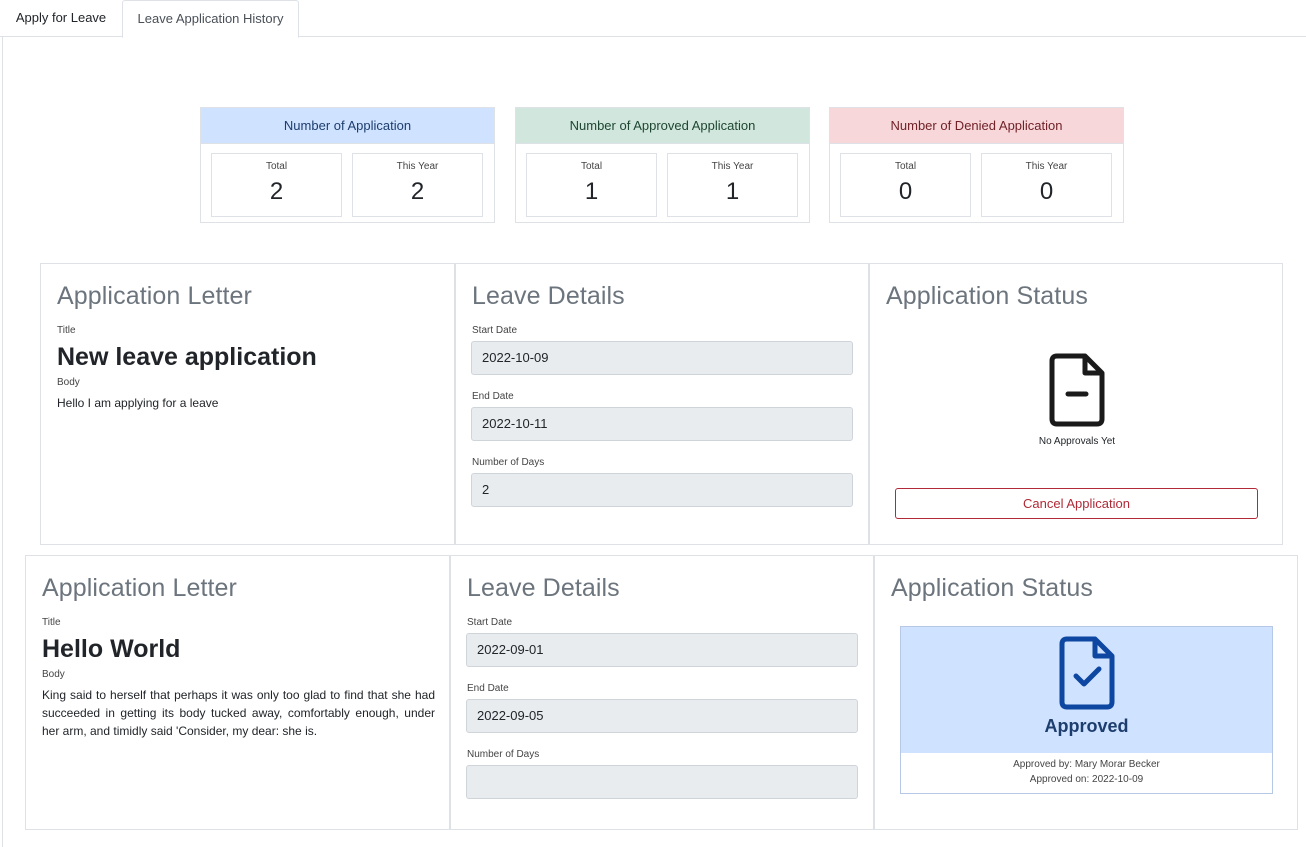  Describe the element at coordinates (111, 649) in the screenshot. I see `letter-title: Hello World` at that location.